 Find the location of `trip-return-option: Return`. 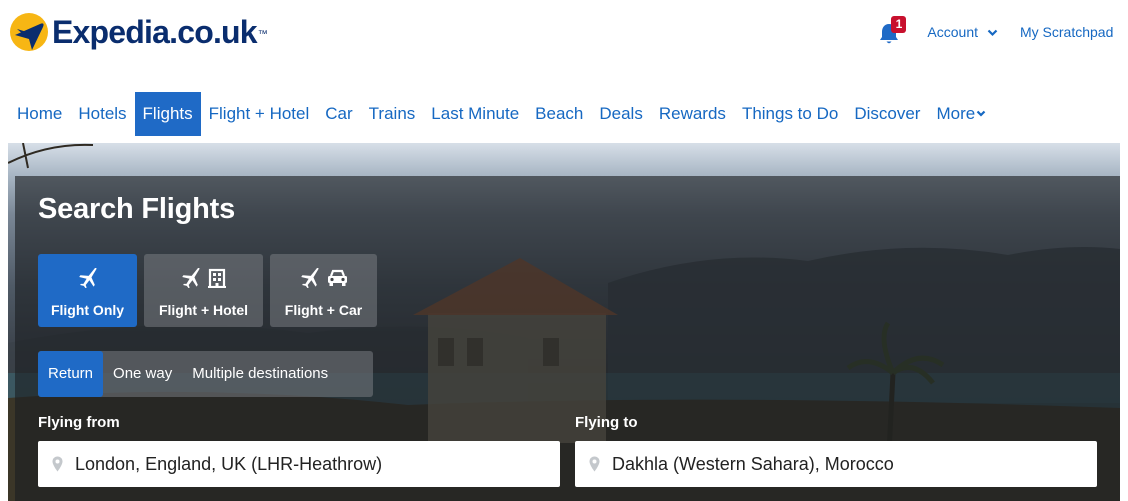

trip-return-option: Return is located at coordinates (71, 374).